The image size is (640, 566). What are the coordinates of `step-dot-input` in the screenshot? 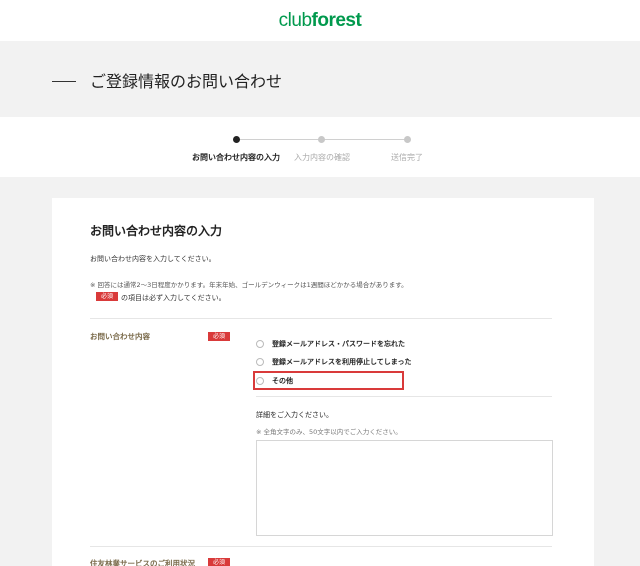 It's located at (236, 139).